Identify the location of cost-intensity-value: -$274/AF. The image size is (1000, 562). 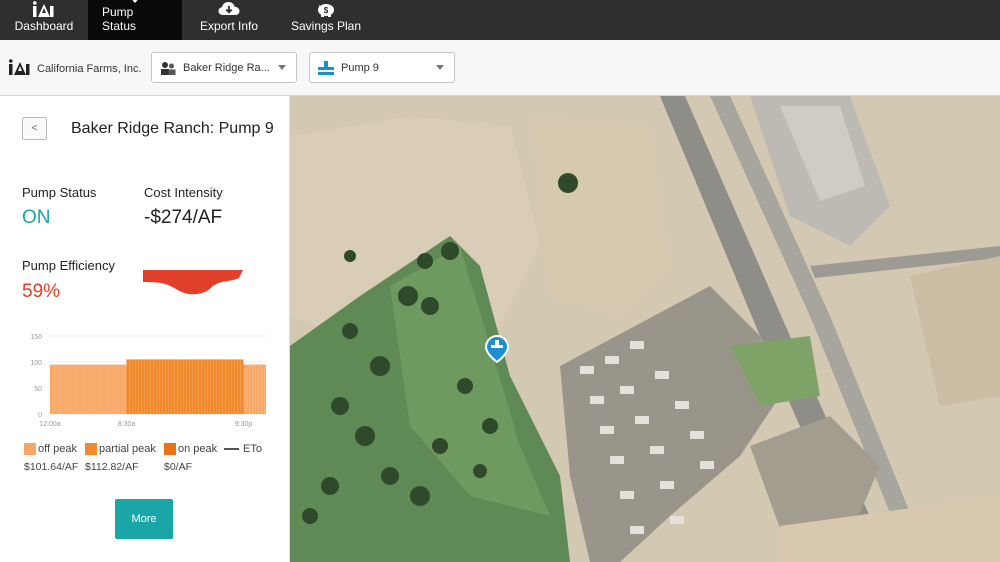
(183, 217).